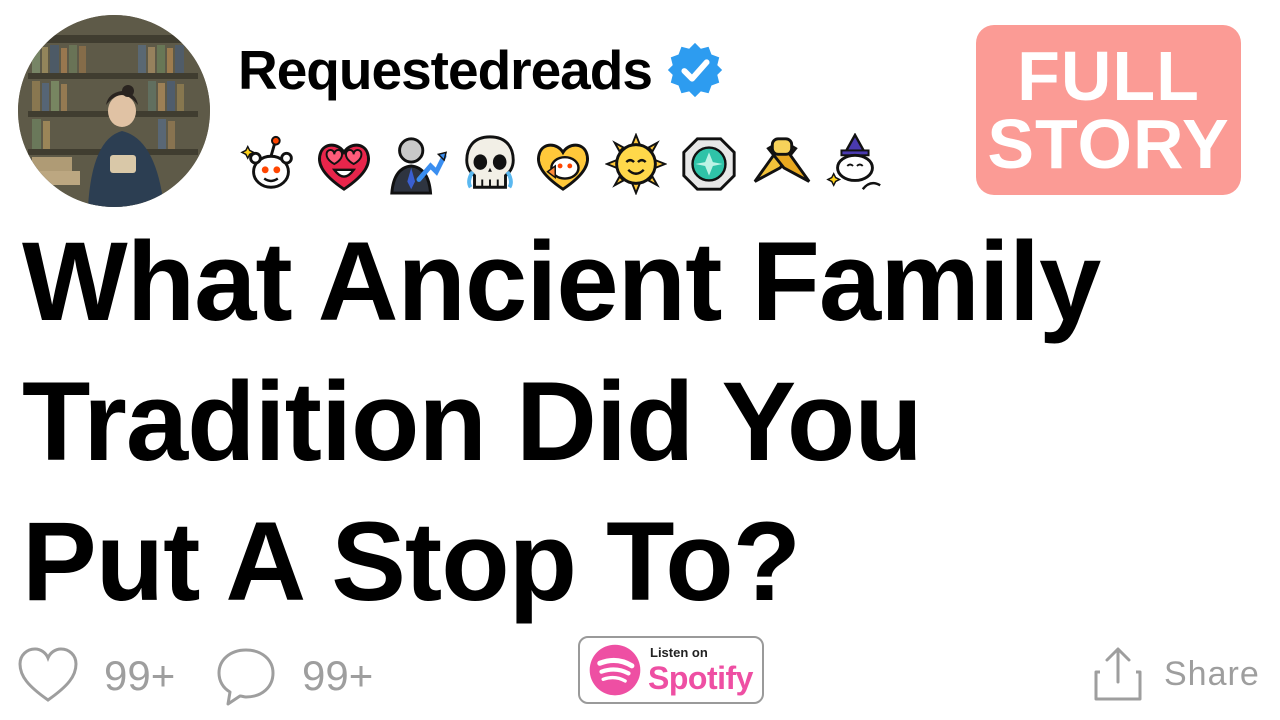 The width and height of the screenshot is (1280, 720). I want to click on stonks-award-icon, so click(419, 166).